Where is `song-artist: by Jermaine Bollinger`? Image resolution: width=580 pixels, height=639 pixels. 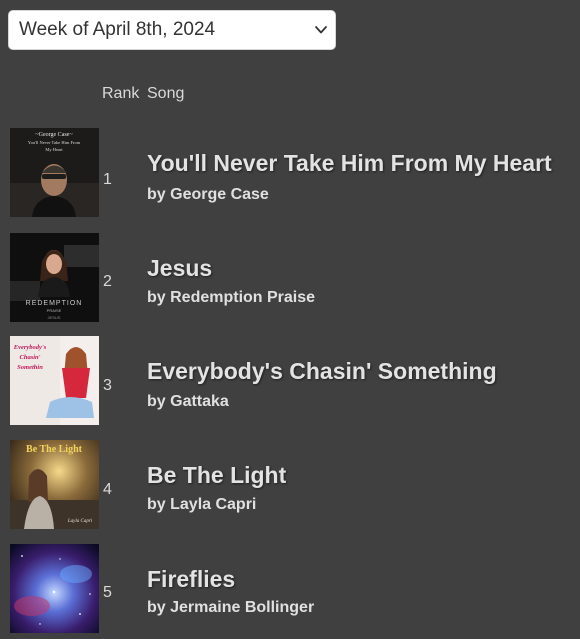 song-artist: by Jermaine Bollinger is located at coordinates (231, 607).